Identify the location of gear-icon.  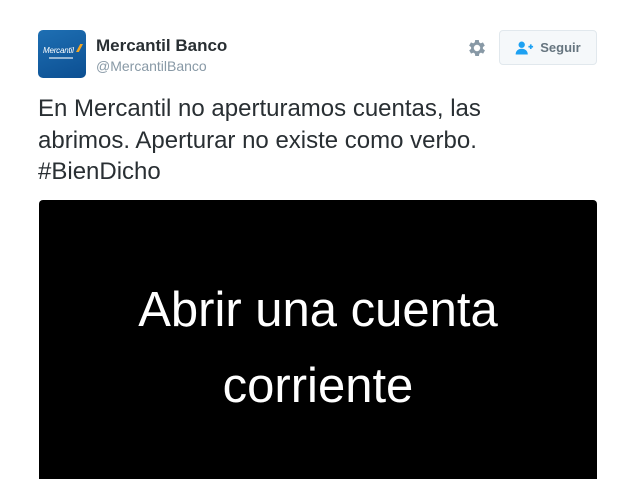
(477, 48).